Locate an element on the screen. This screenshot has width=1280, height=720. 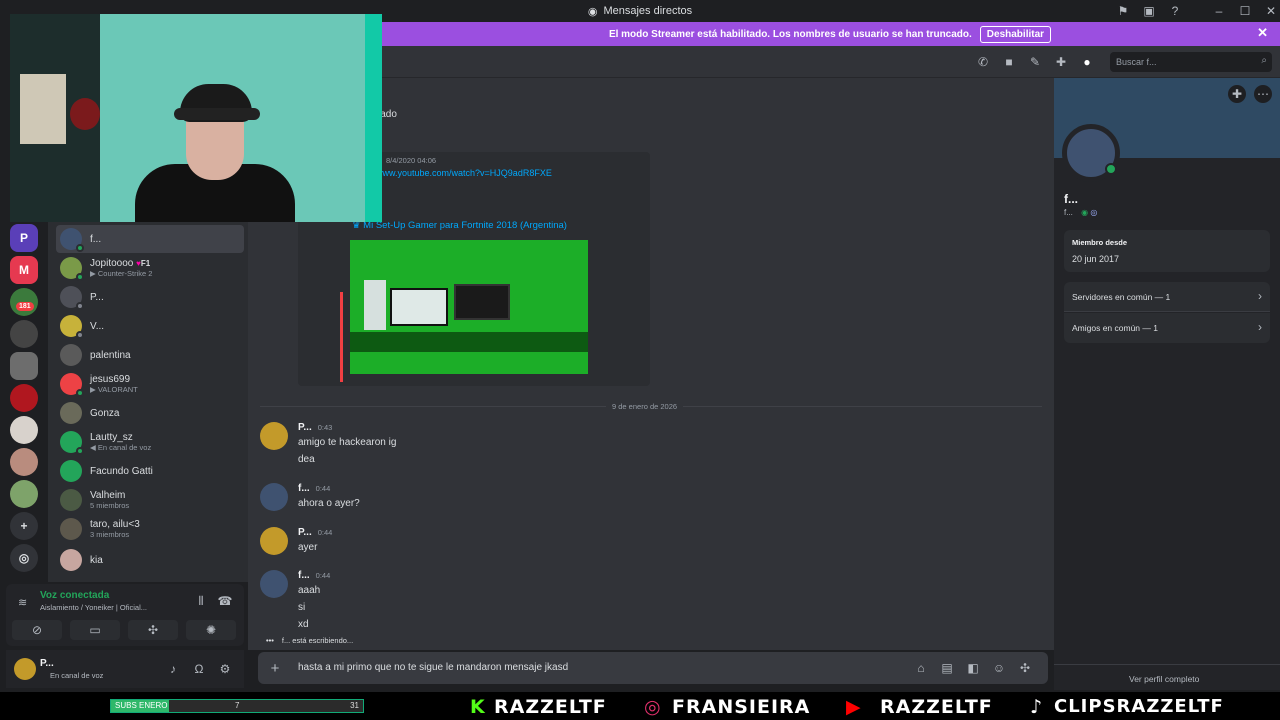
emoji-icon: ☺ is located at coordinates (999, 668).